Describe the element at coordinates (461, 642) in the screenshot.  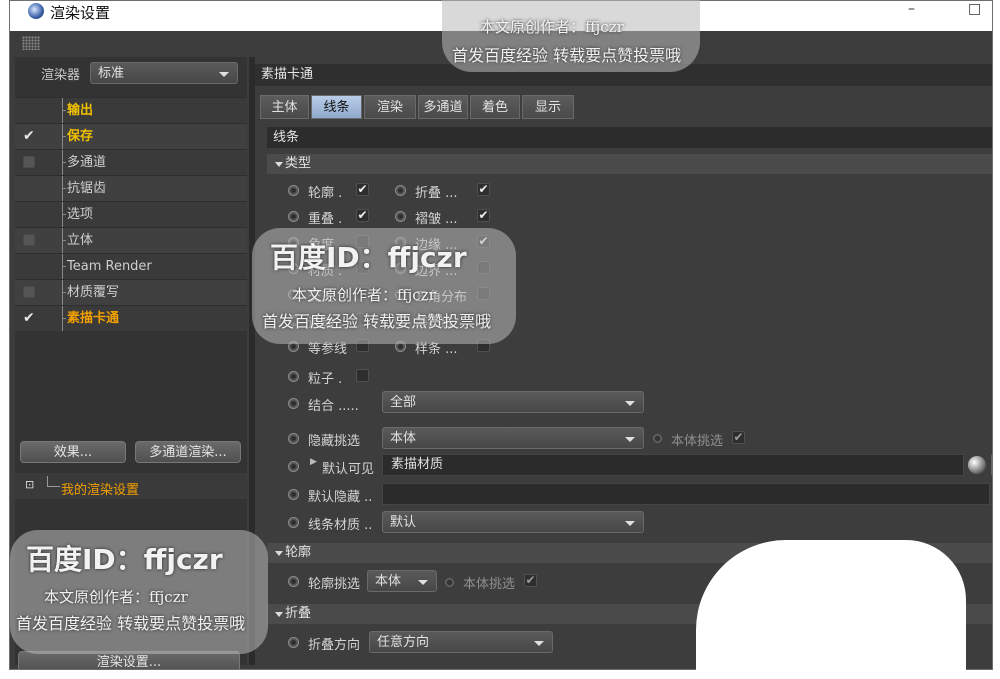
I see `fold-direction-dropdown: 任意方向` at that location.